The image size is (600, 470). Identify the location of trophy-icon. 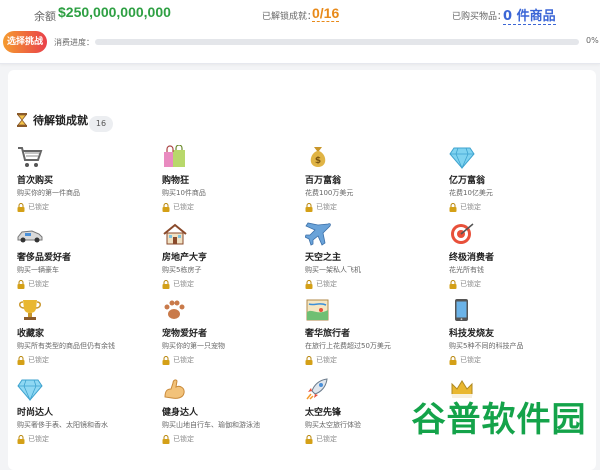
(30, 310).